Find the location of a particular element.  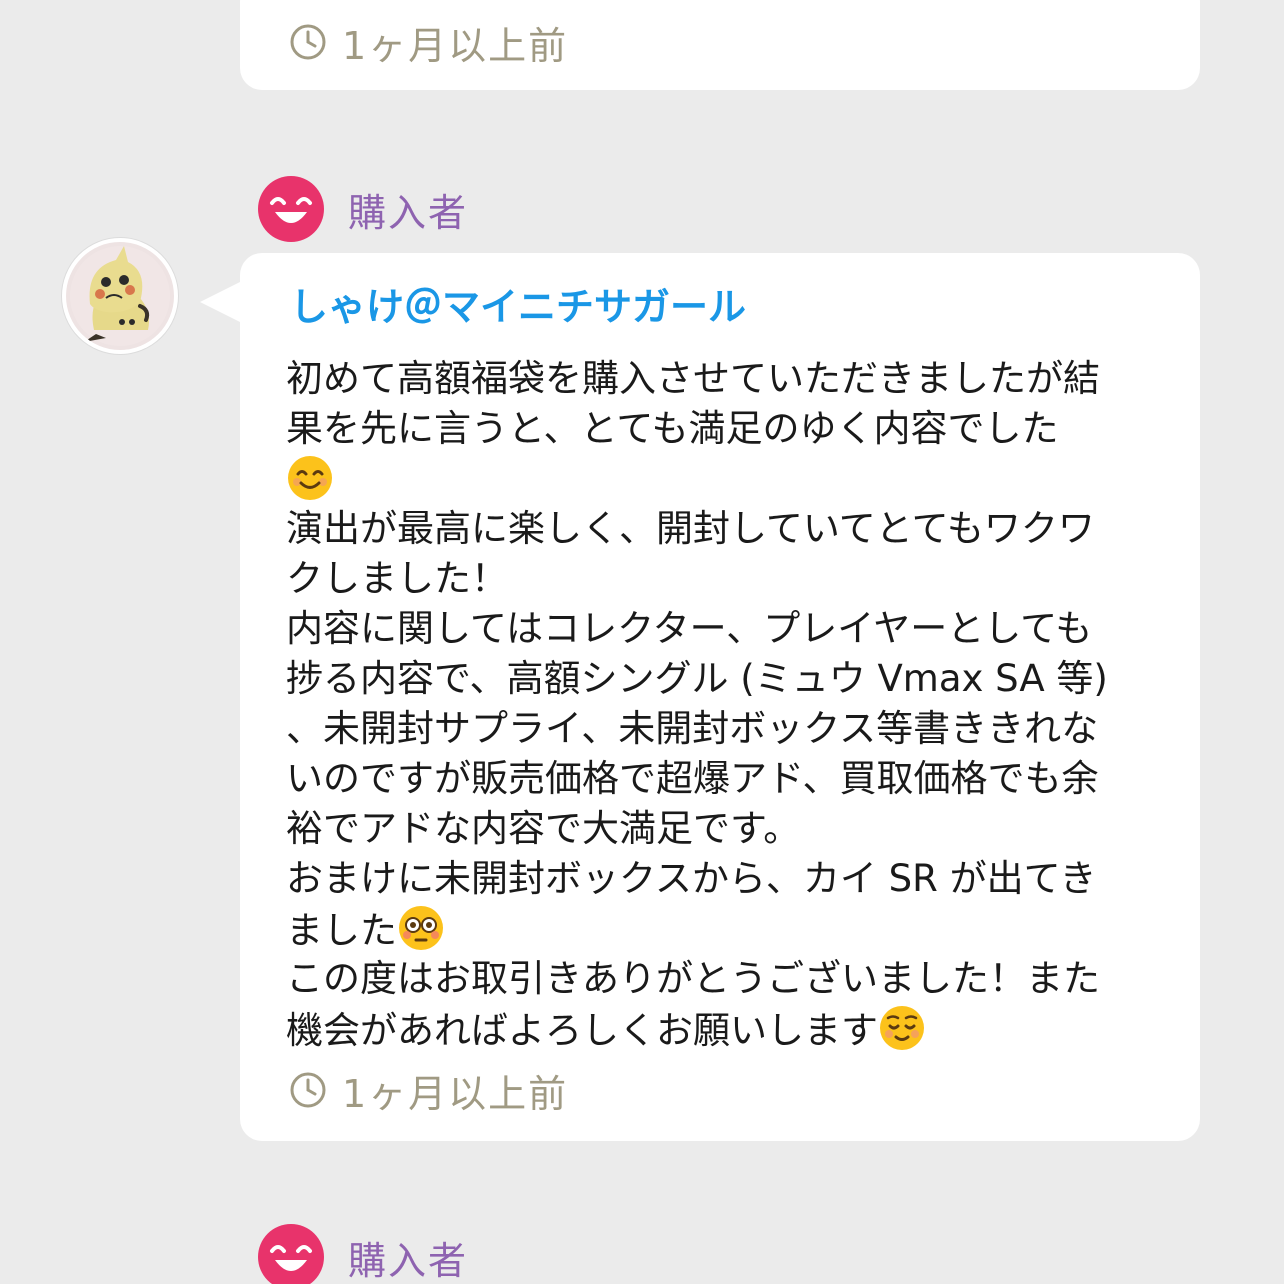

previous-review-time-row: 1ヶ月以上前 is located at coordinates (428, 43).